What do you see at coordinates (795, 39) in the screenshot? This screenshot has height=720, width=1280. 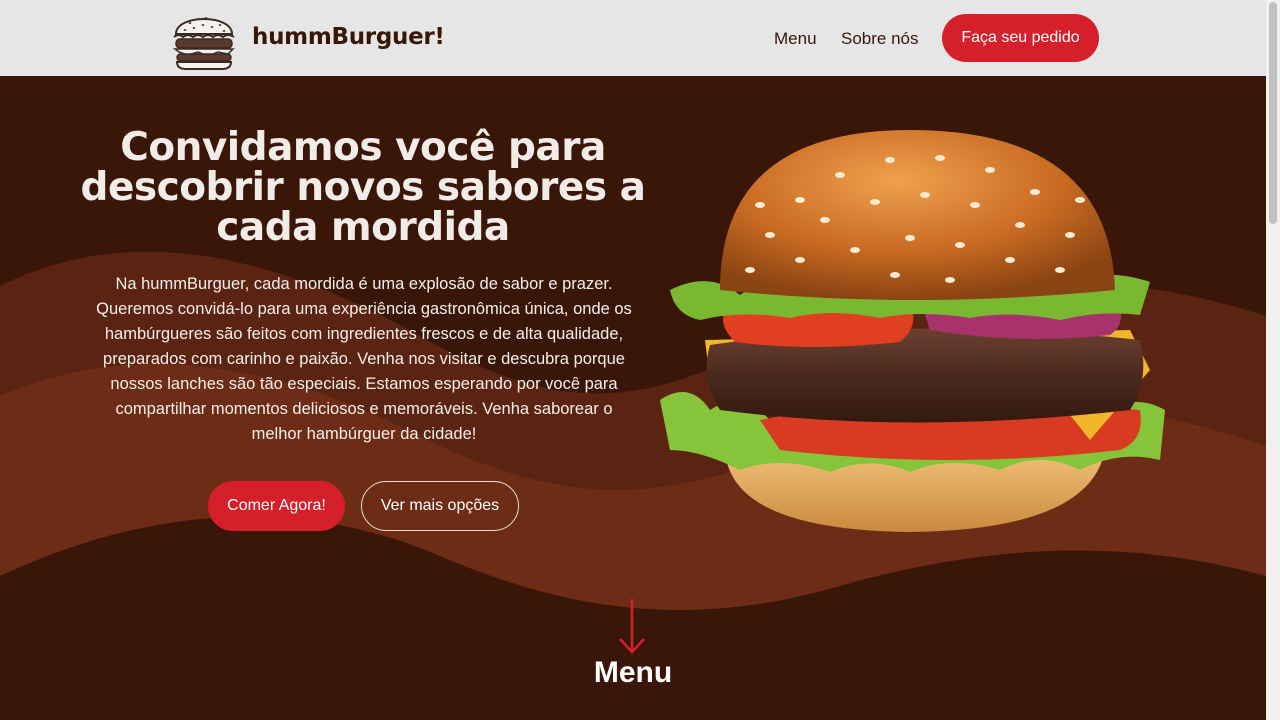 I see `nav-menu-link: Menu` at bounding box center [795, 39].